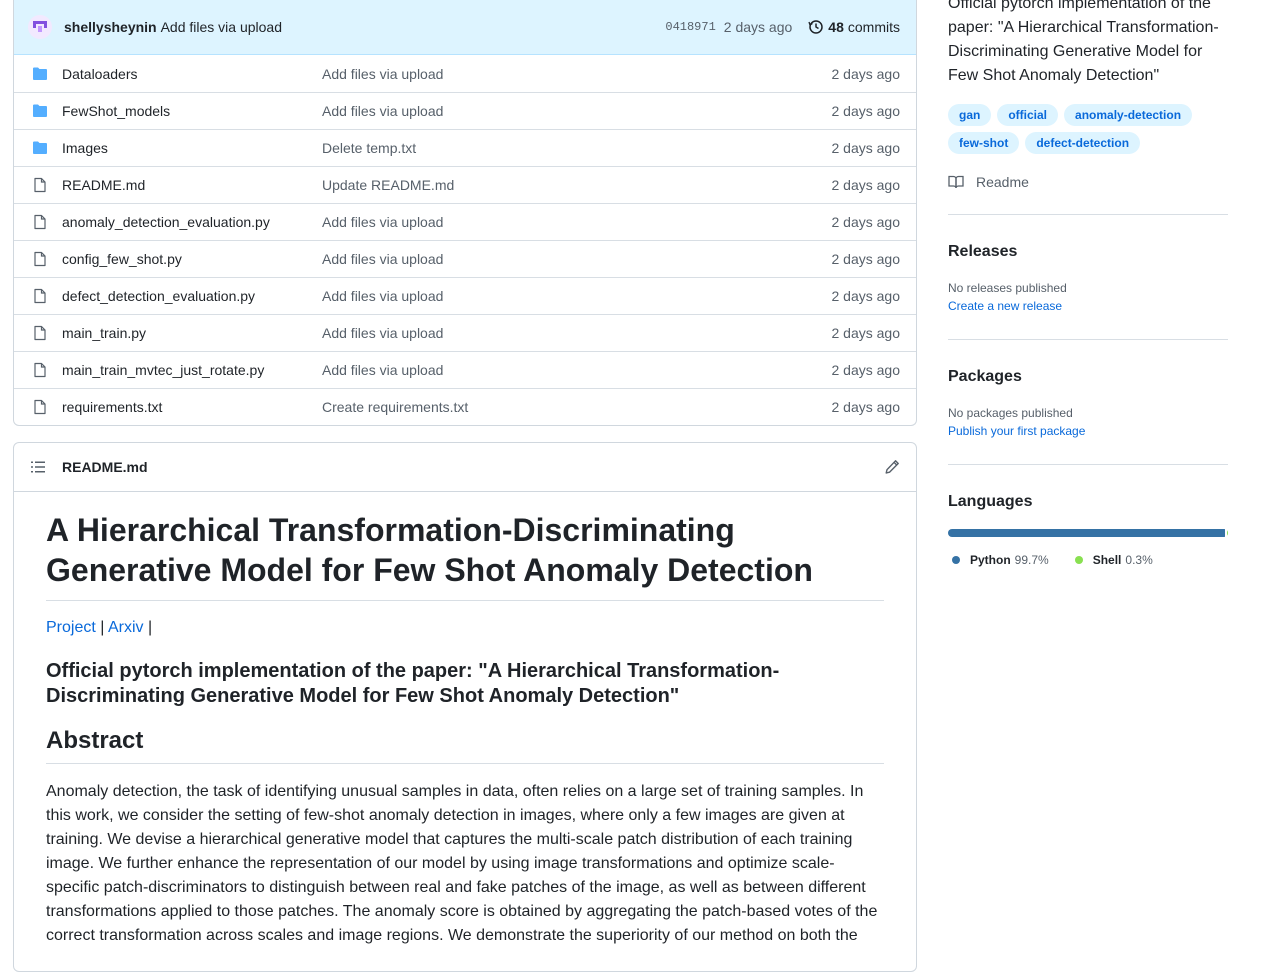 The image size is (1273, 972). I want to click on no-releases-text: No releases published, so click(1007, 288).